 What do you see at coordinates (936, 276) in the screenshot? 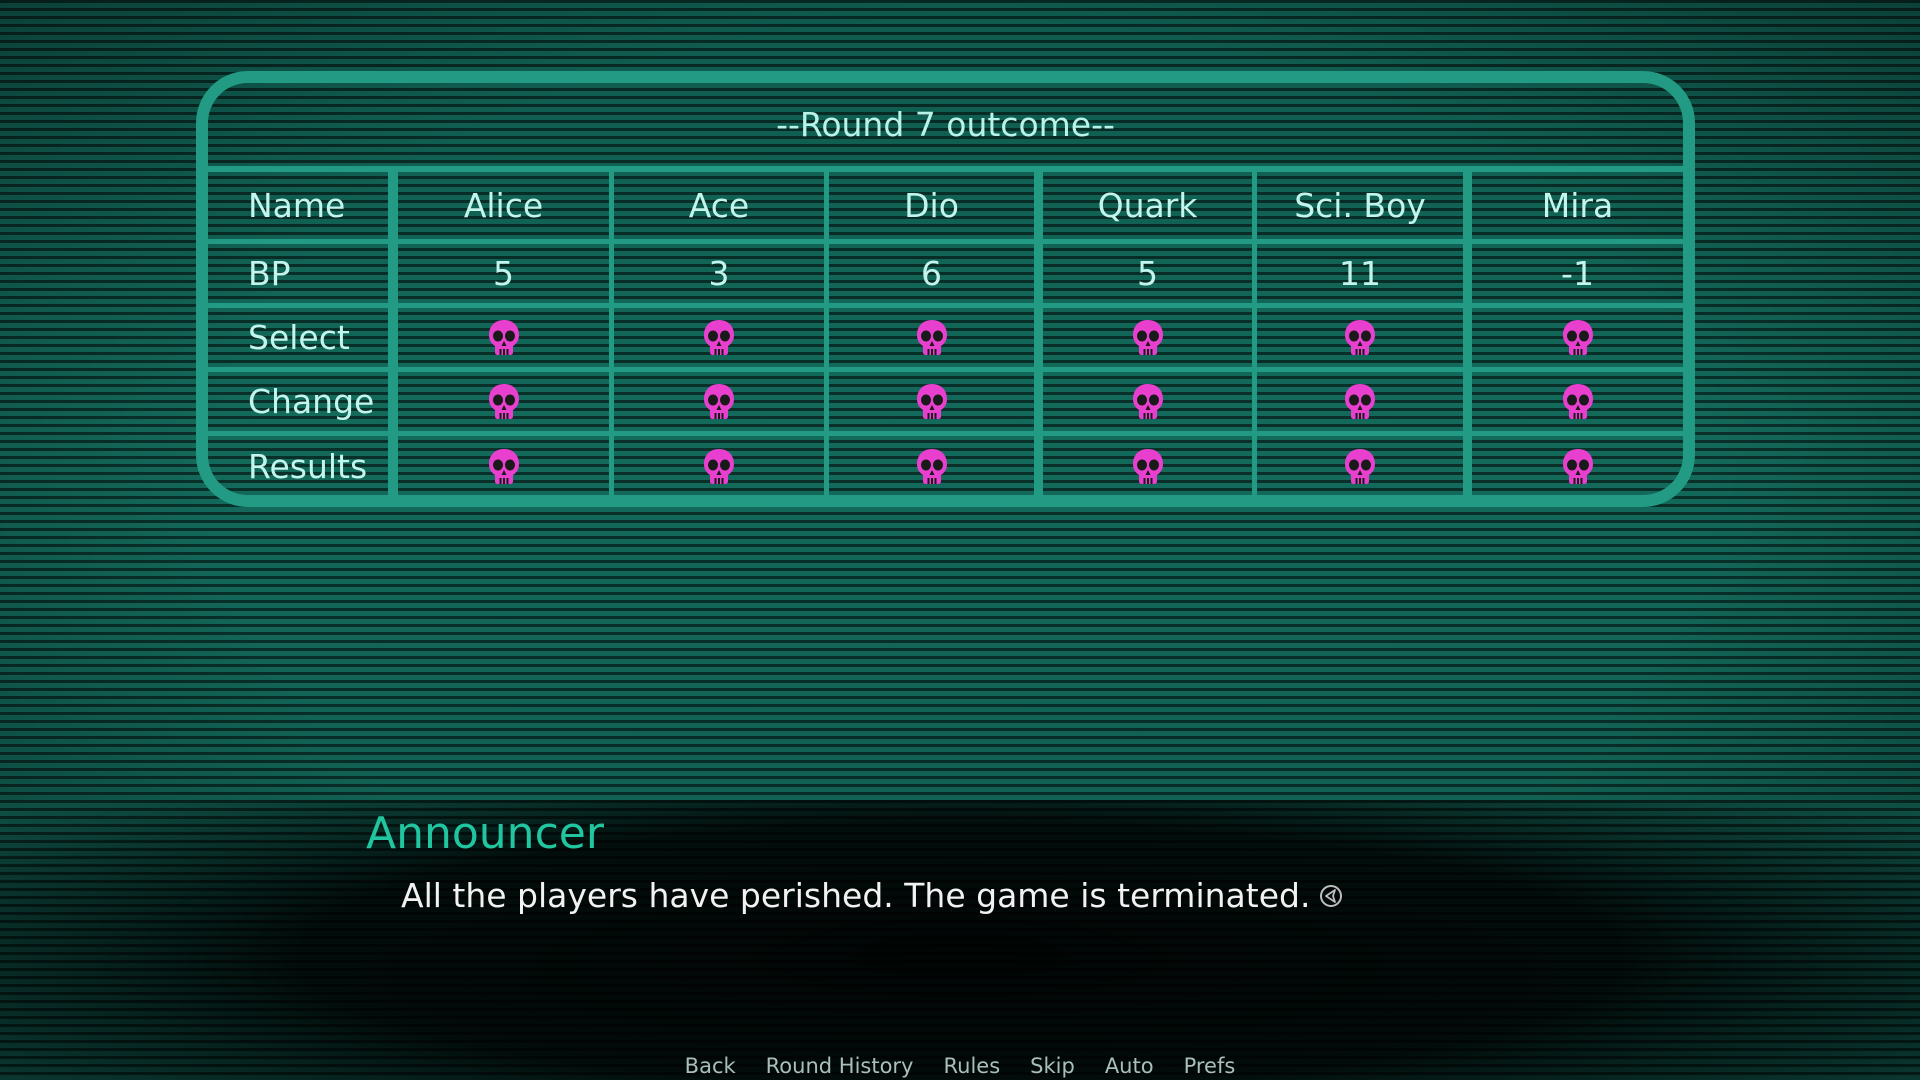
I see `player-bp: 6` at bounding box center [936, 276].